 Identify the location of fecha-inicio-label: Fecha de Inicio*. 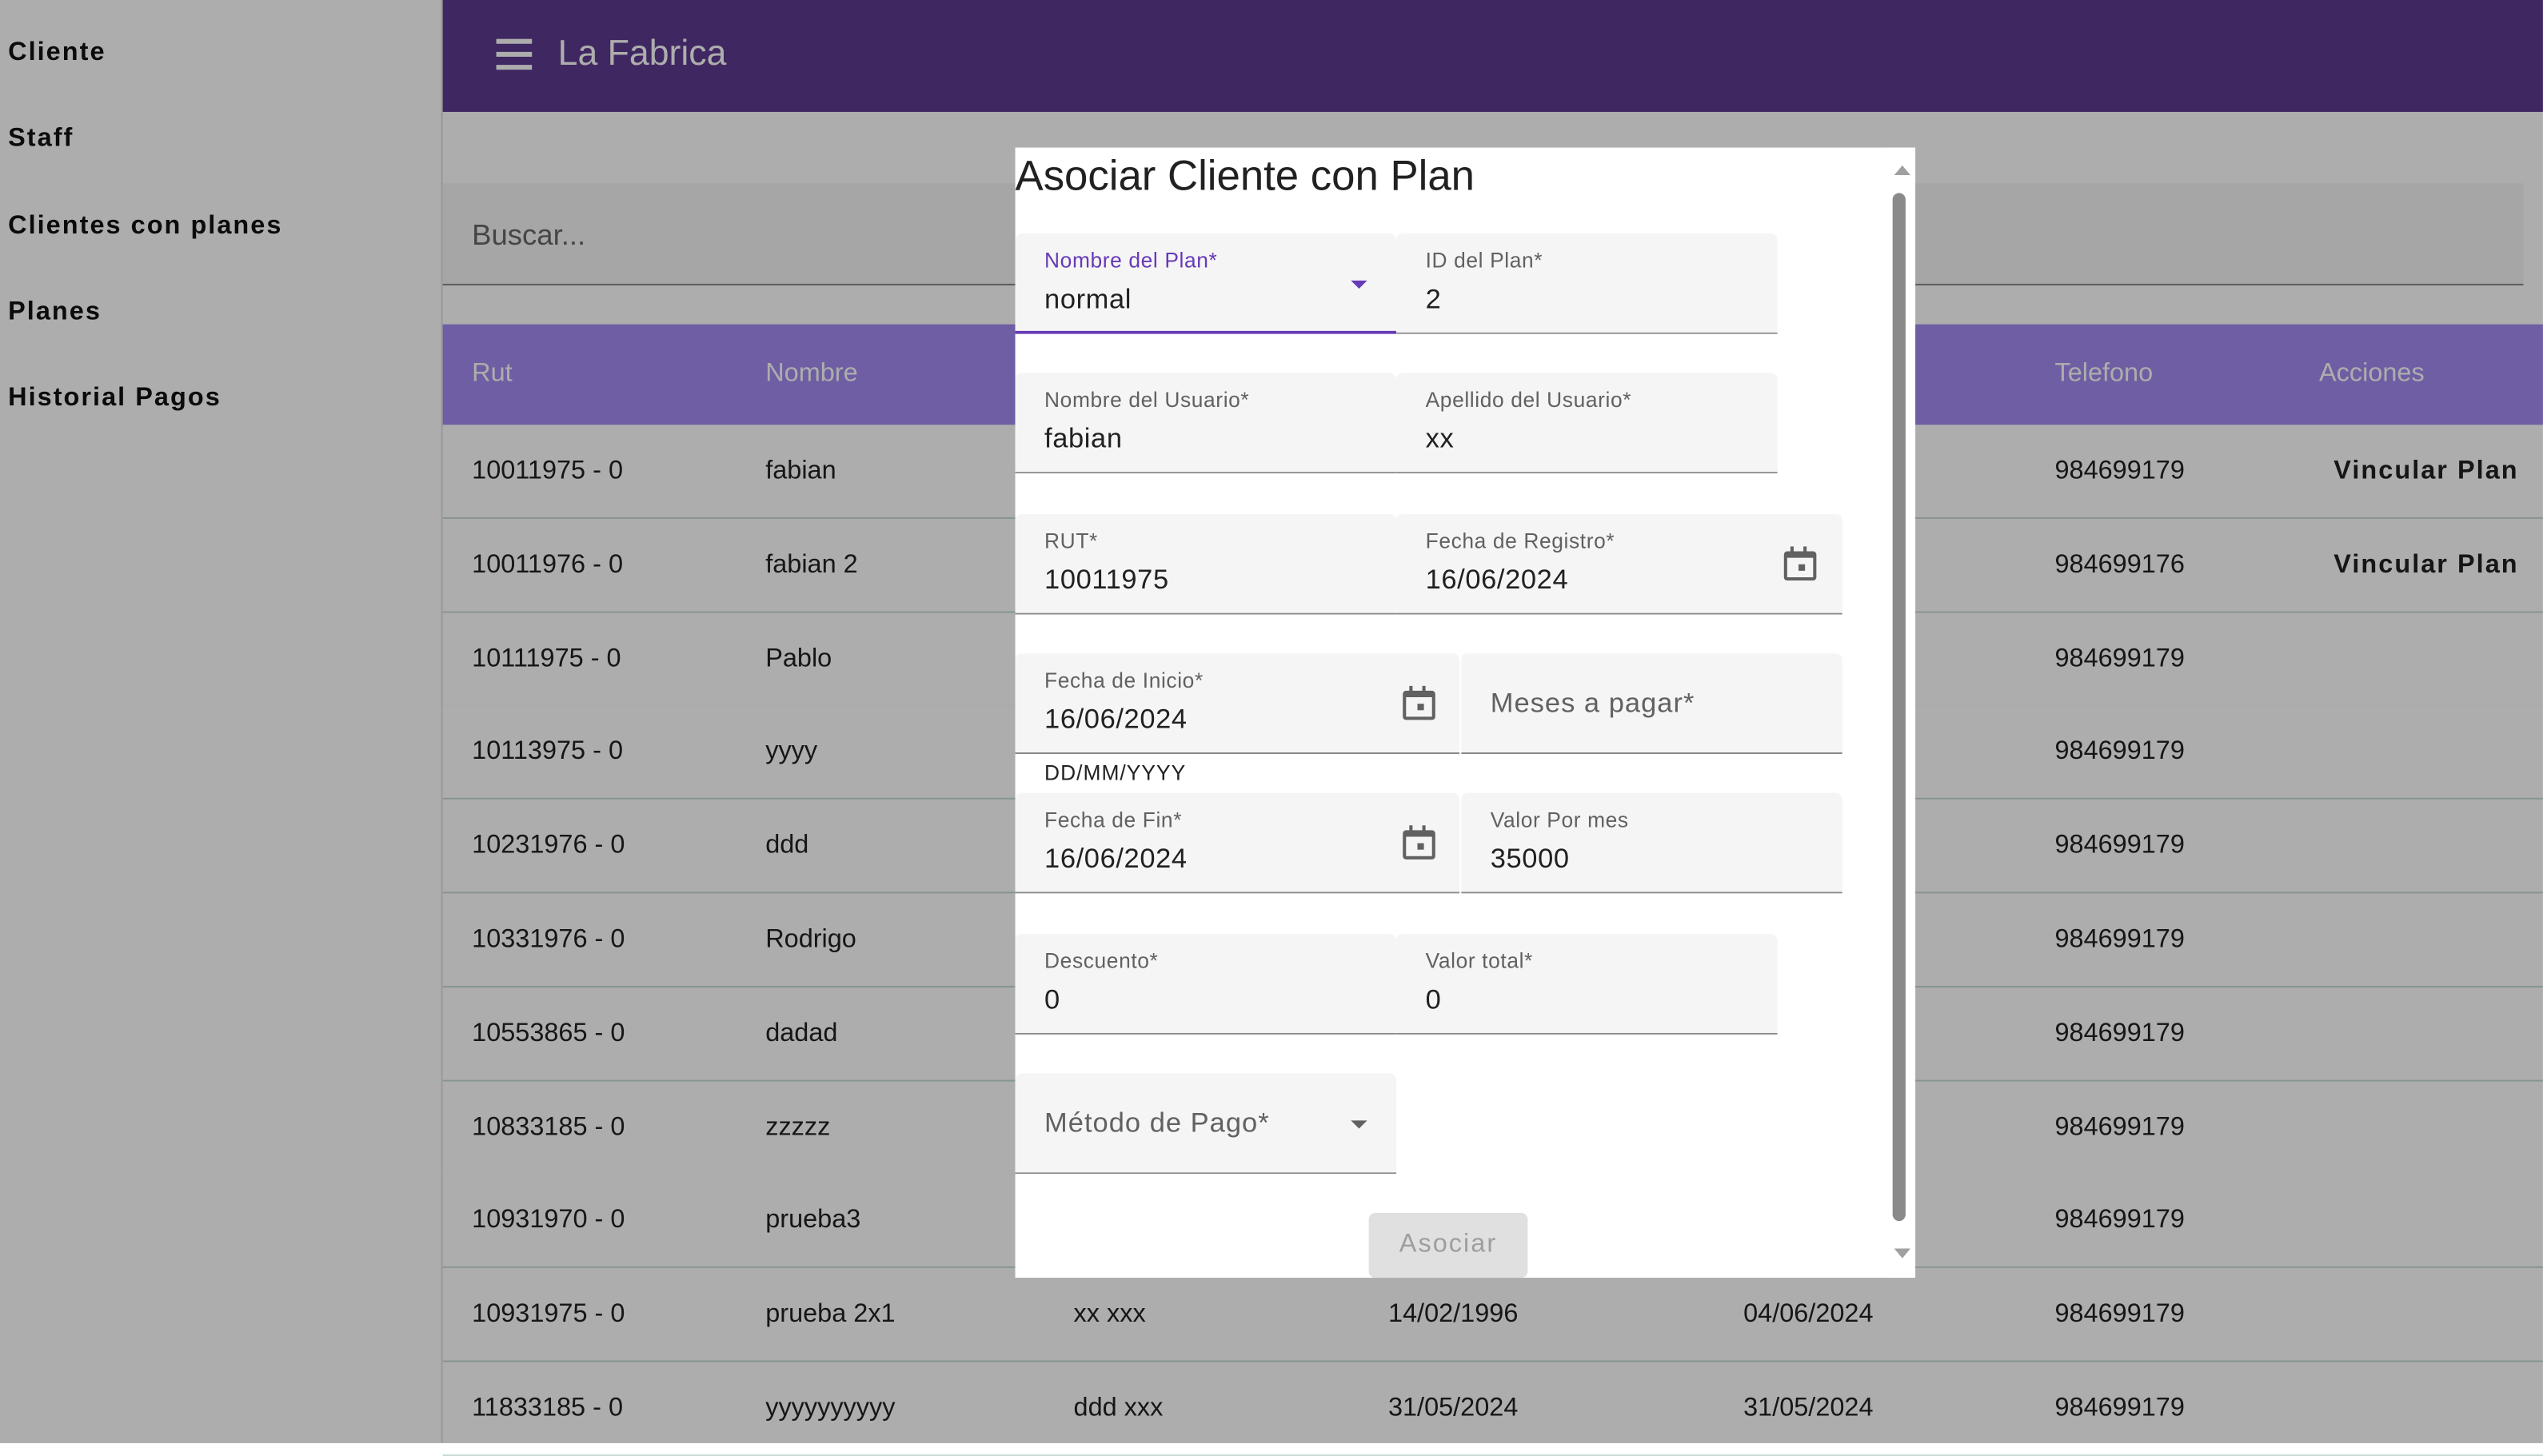
(1124, 680).